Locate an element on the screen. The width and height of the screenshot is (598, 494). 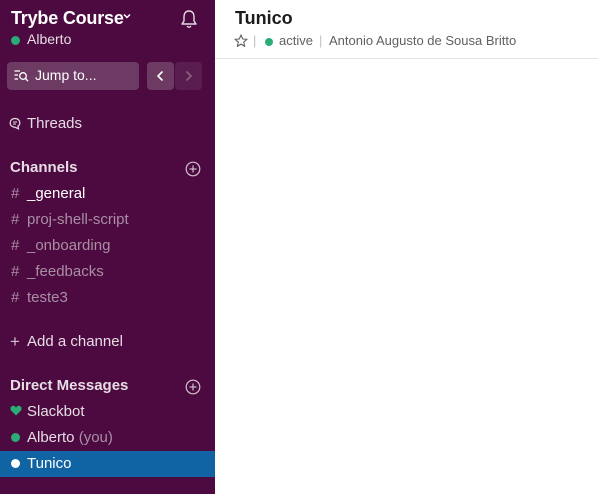
direct-messages-section-title: Direct Messages is located at coordinates (69, 385).